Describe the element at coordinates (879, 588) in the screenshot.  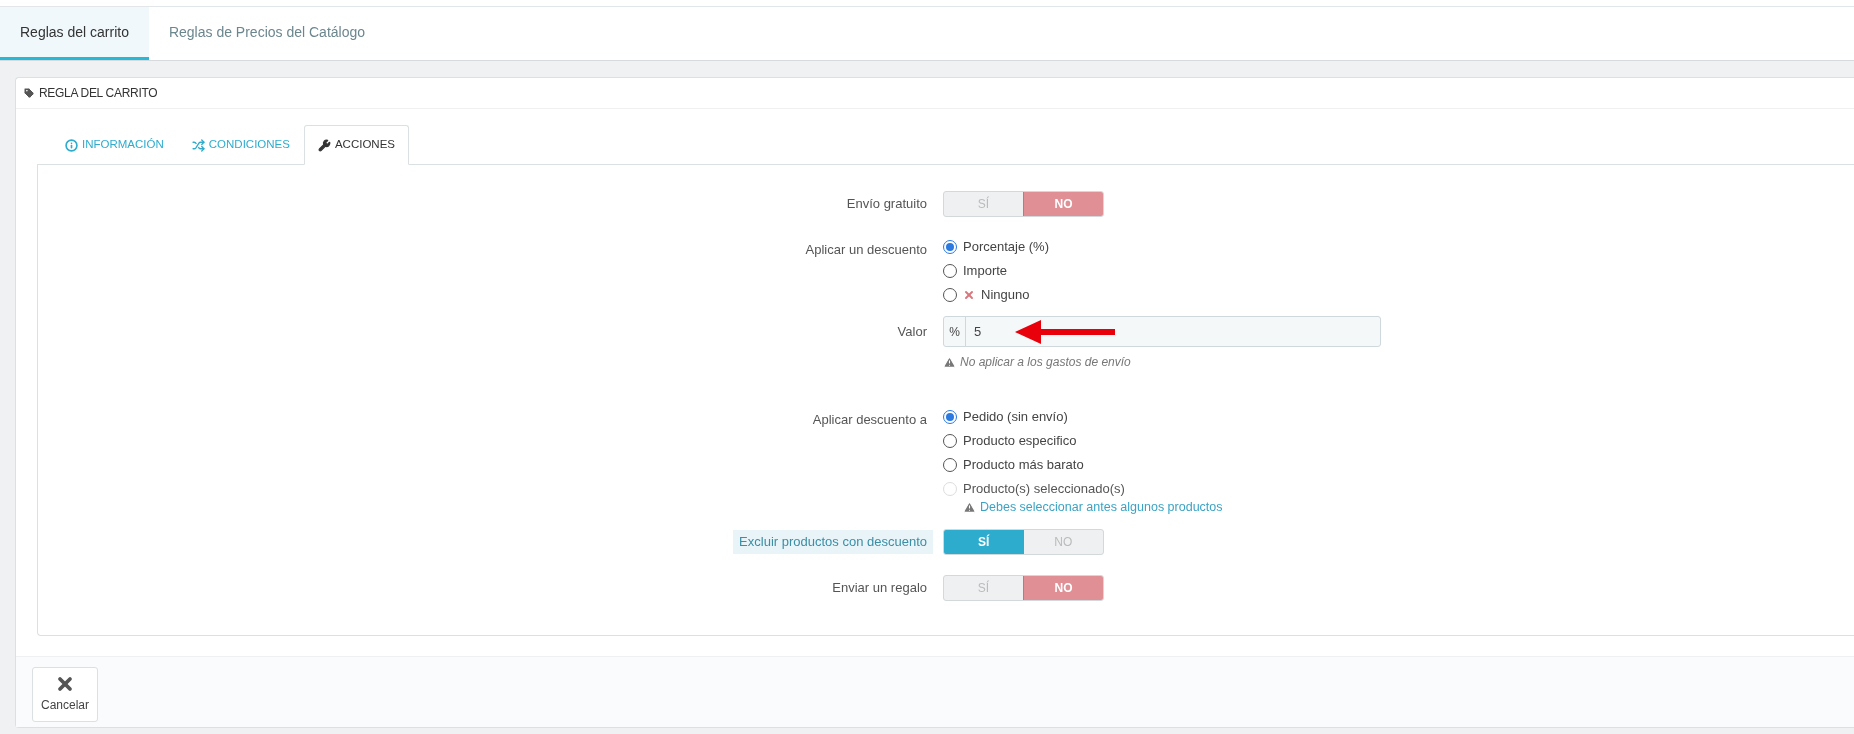
I see `field-label: Enviar un regalo` at that location.